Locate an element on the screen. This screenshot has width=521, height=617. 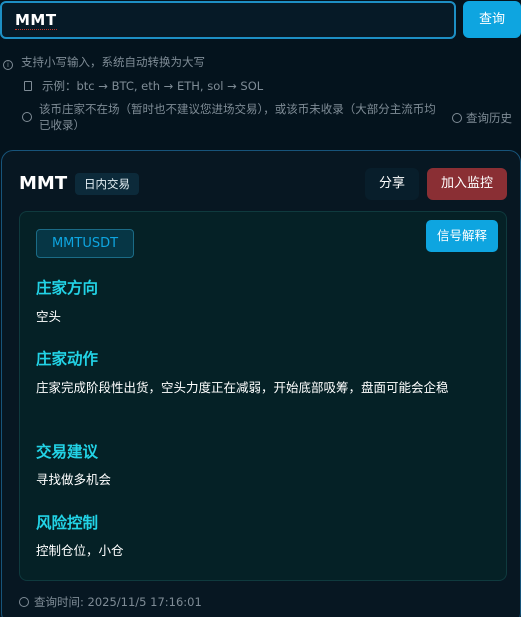
example-hint-text: 示例：btc → BTC, eth → ETH, sol → SOL is located at coordinates (153, 86).